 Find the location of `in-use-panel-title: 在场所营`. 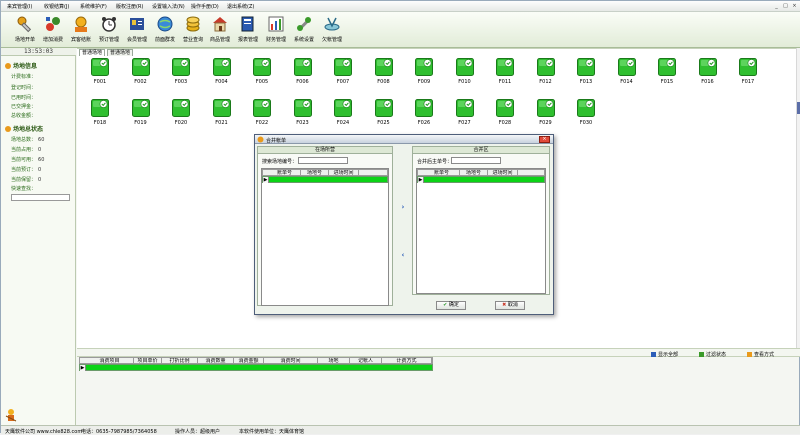

in-use-panel-title: 在场所营 is located at coordinates (325, 150).